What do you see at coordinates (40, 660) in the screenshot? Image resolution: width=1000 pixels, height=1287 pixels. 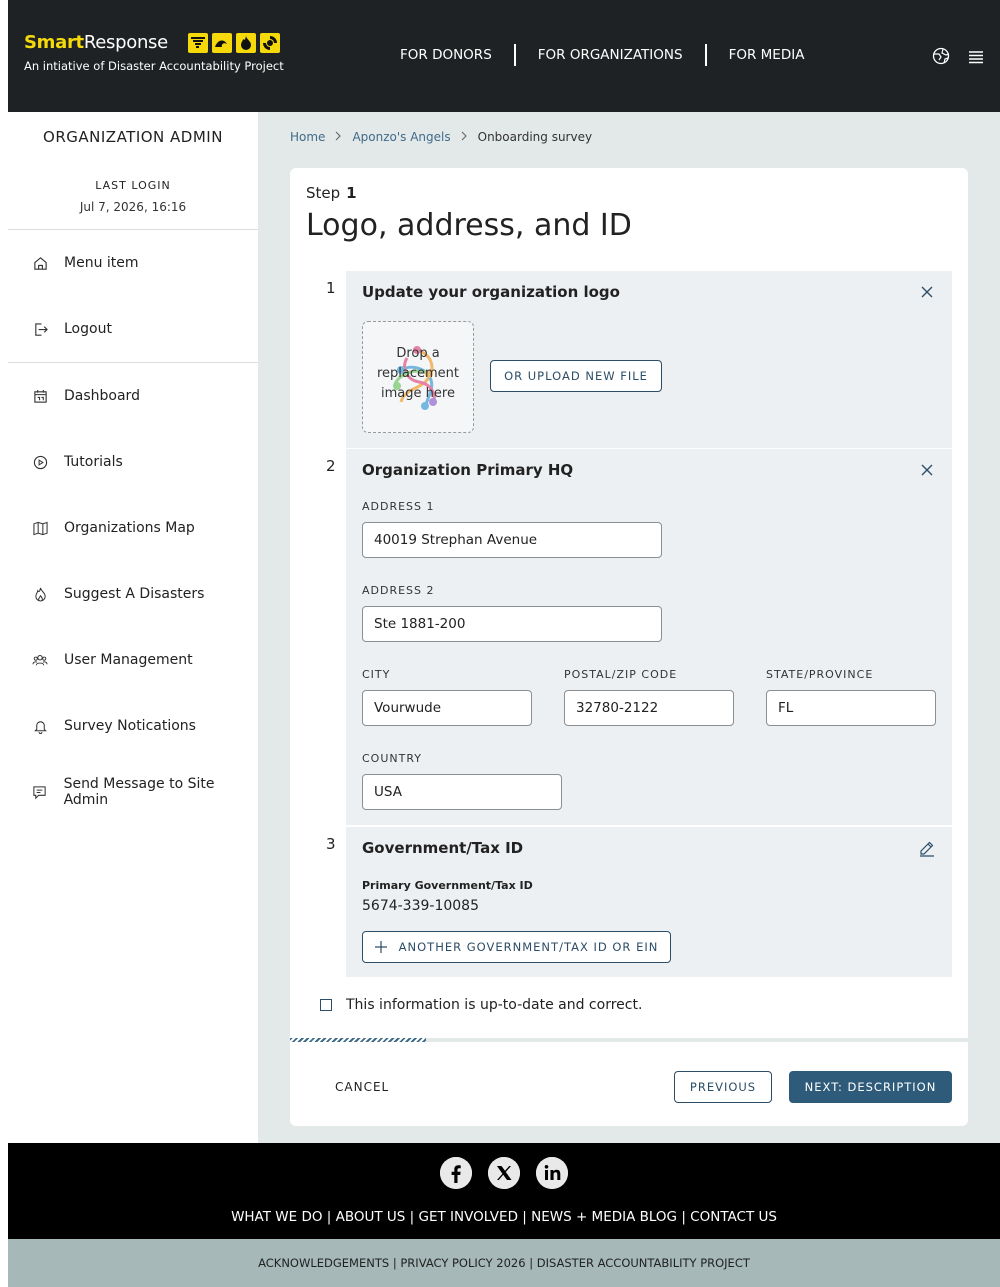 I see `users-icon` at bounding box center [40, 660].